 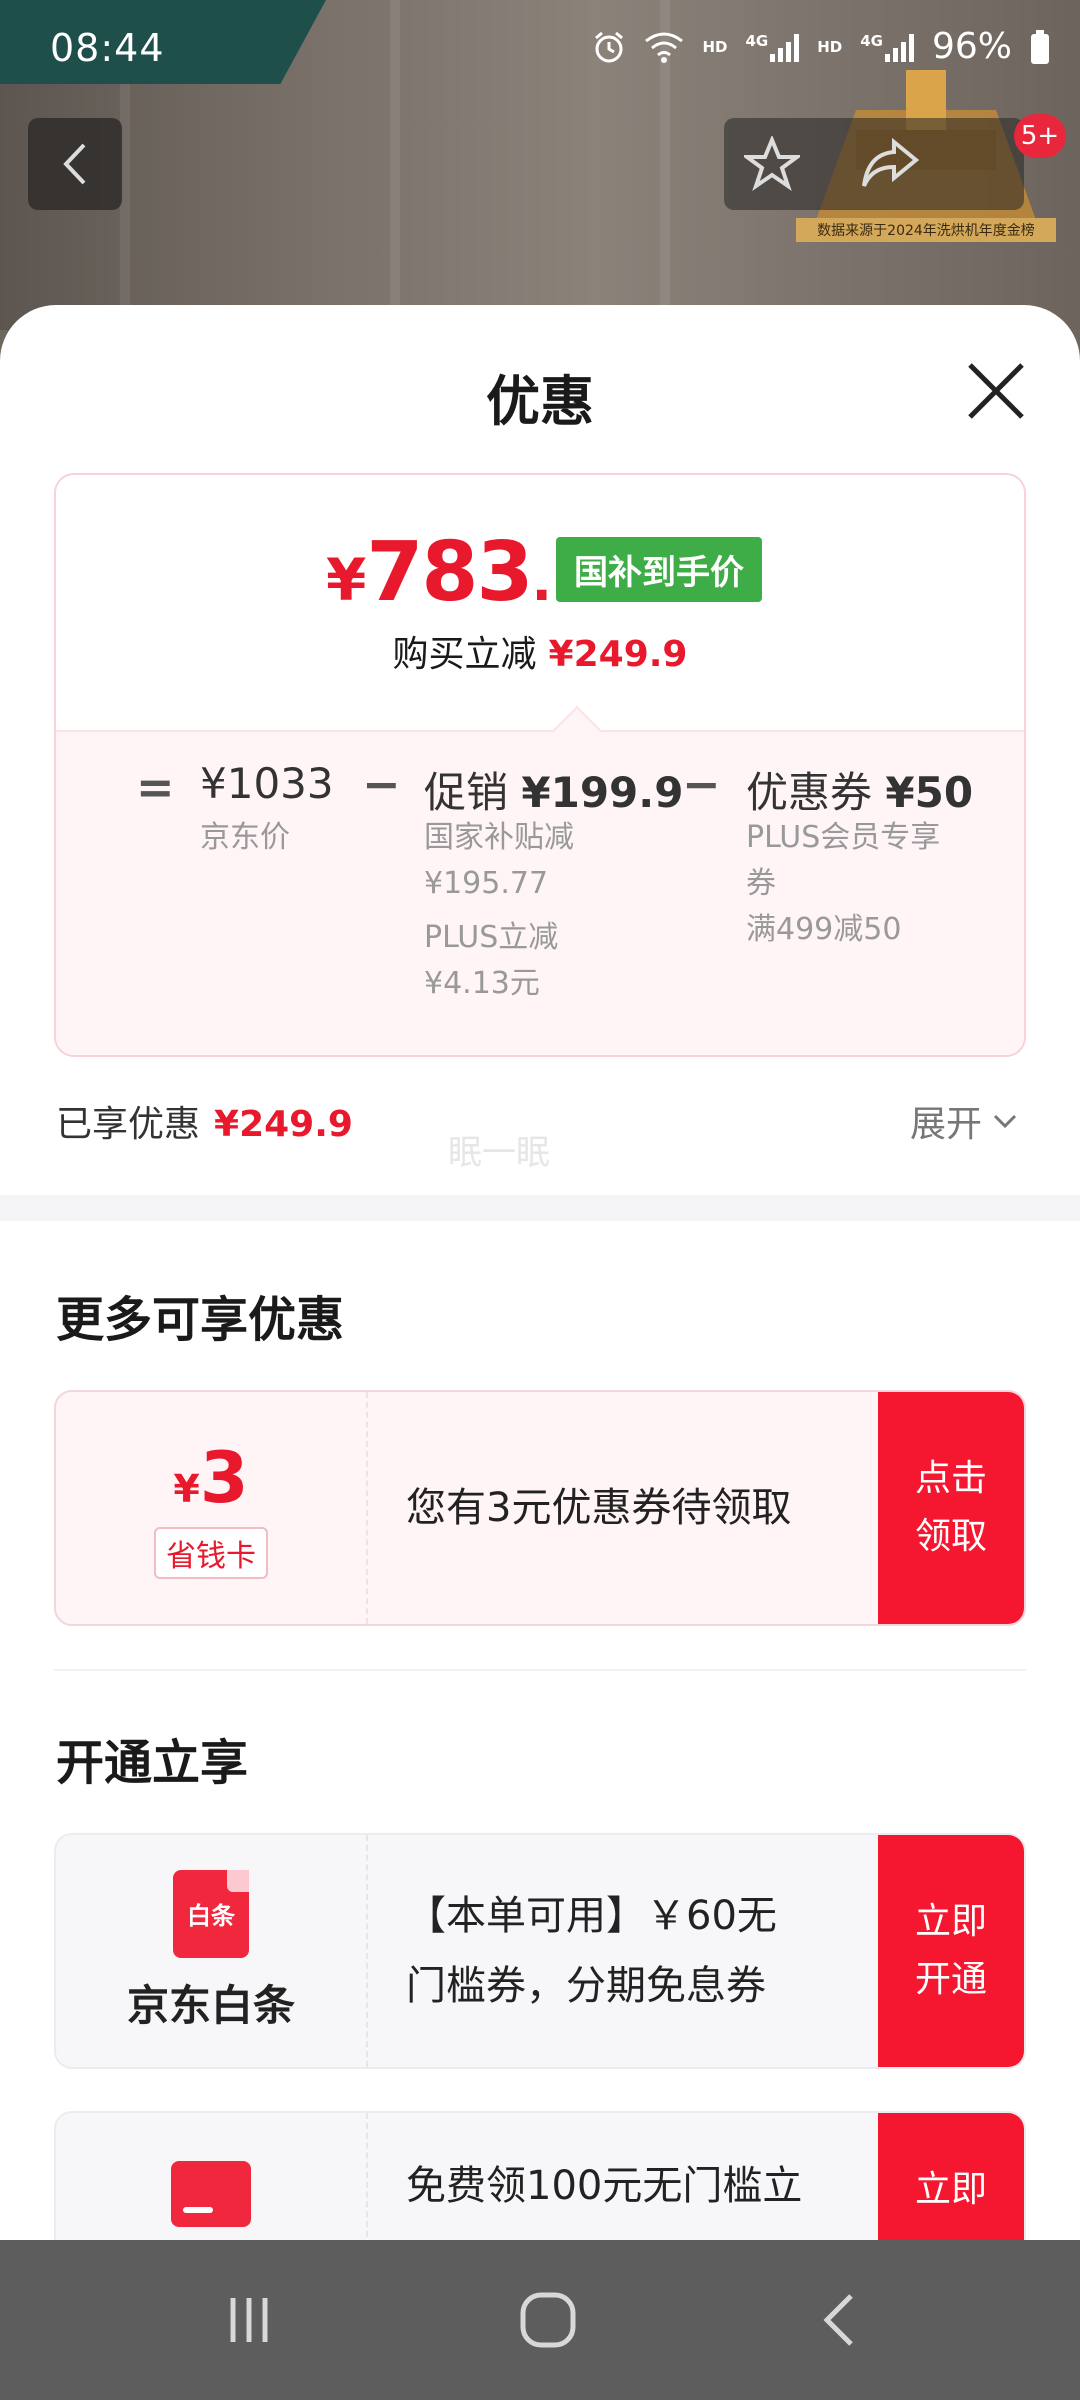 I want to click on offer-text: 【本单可用】￥60无 门槛券，分期免息券, so click(x=623, y=1951).